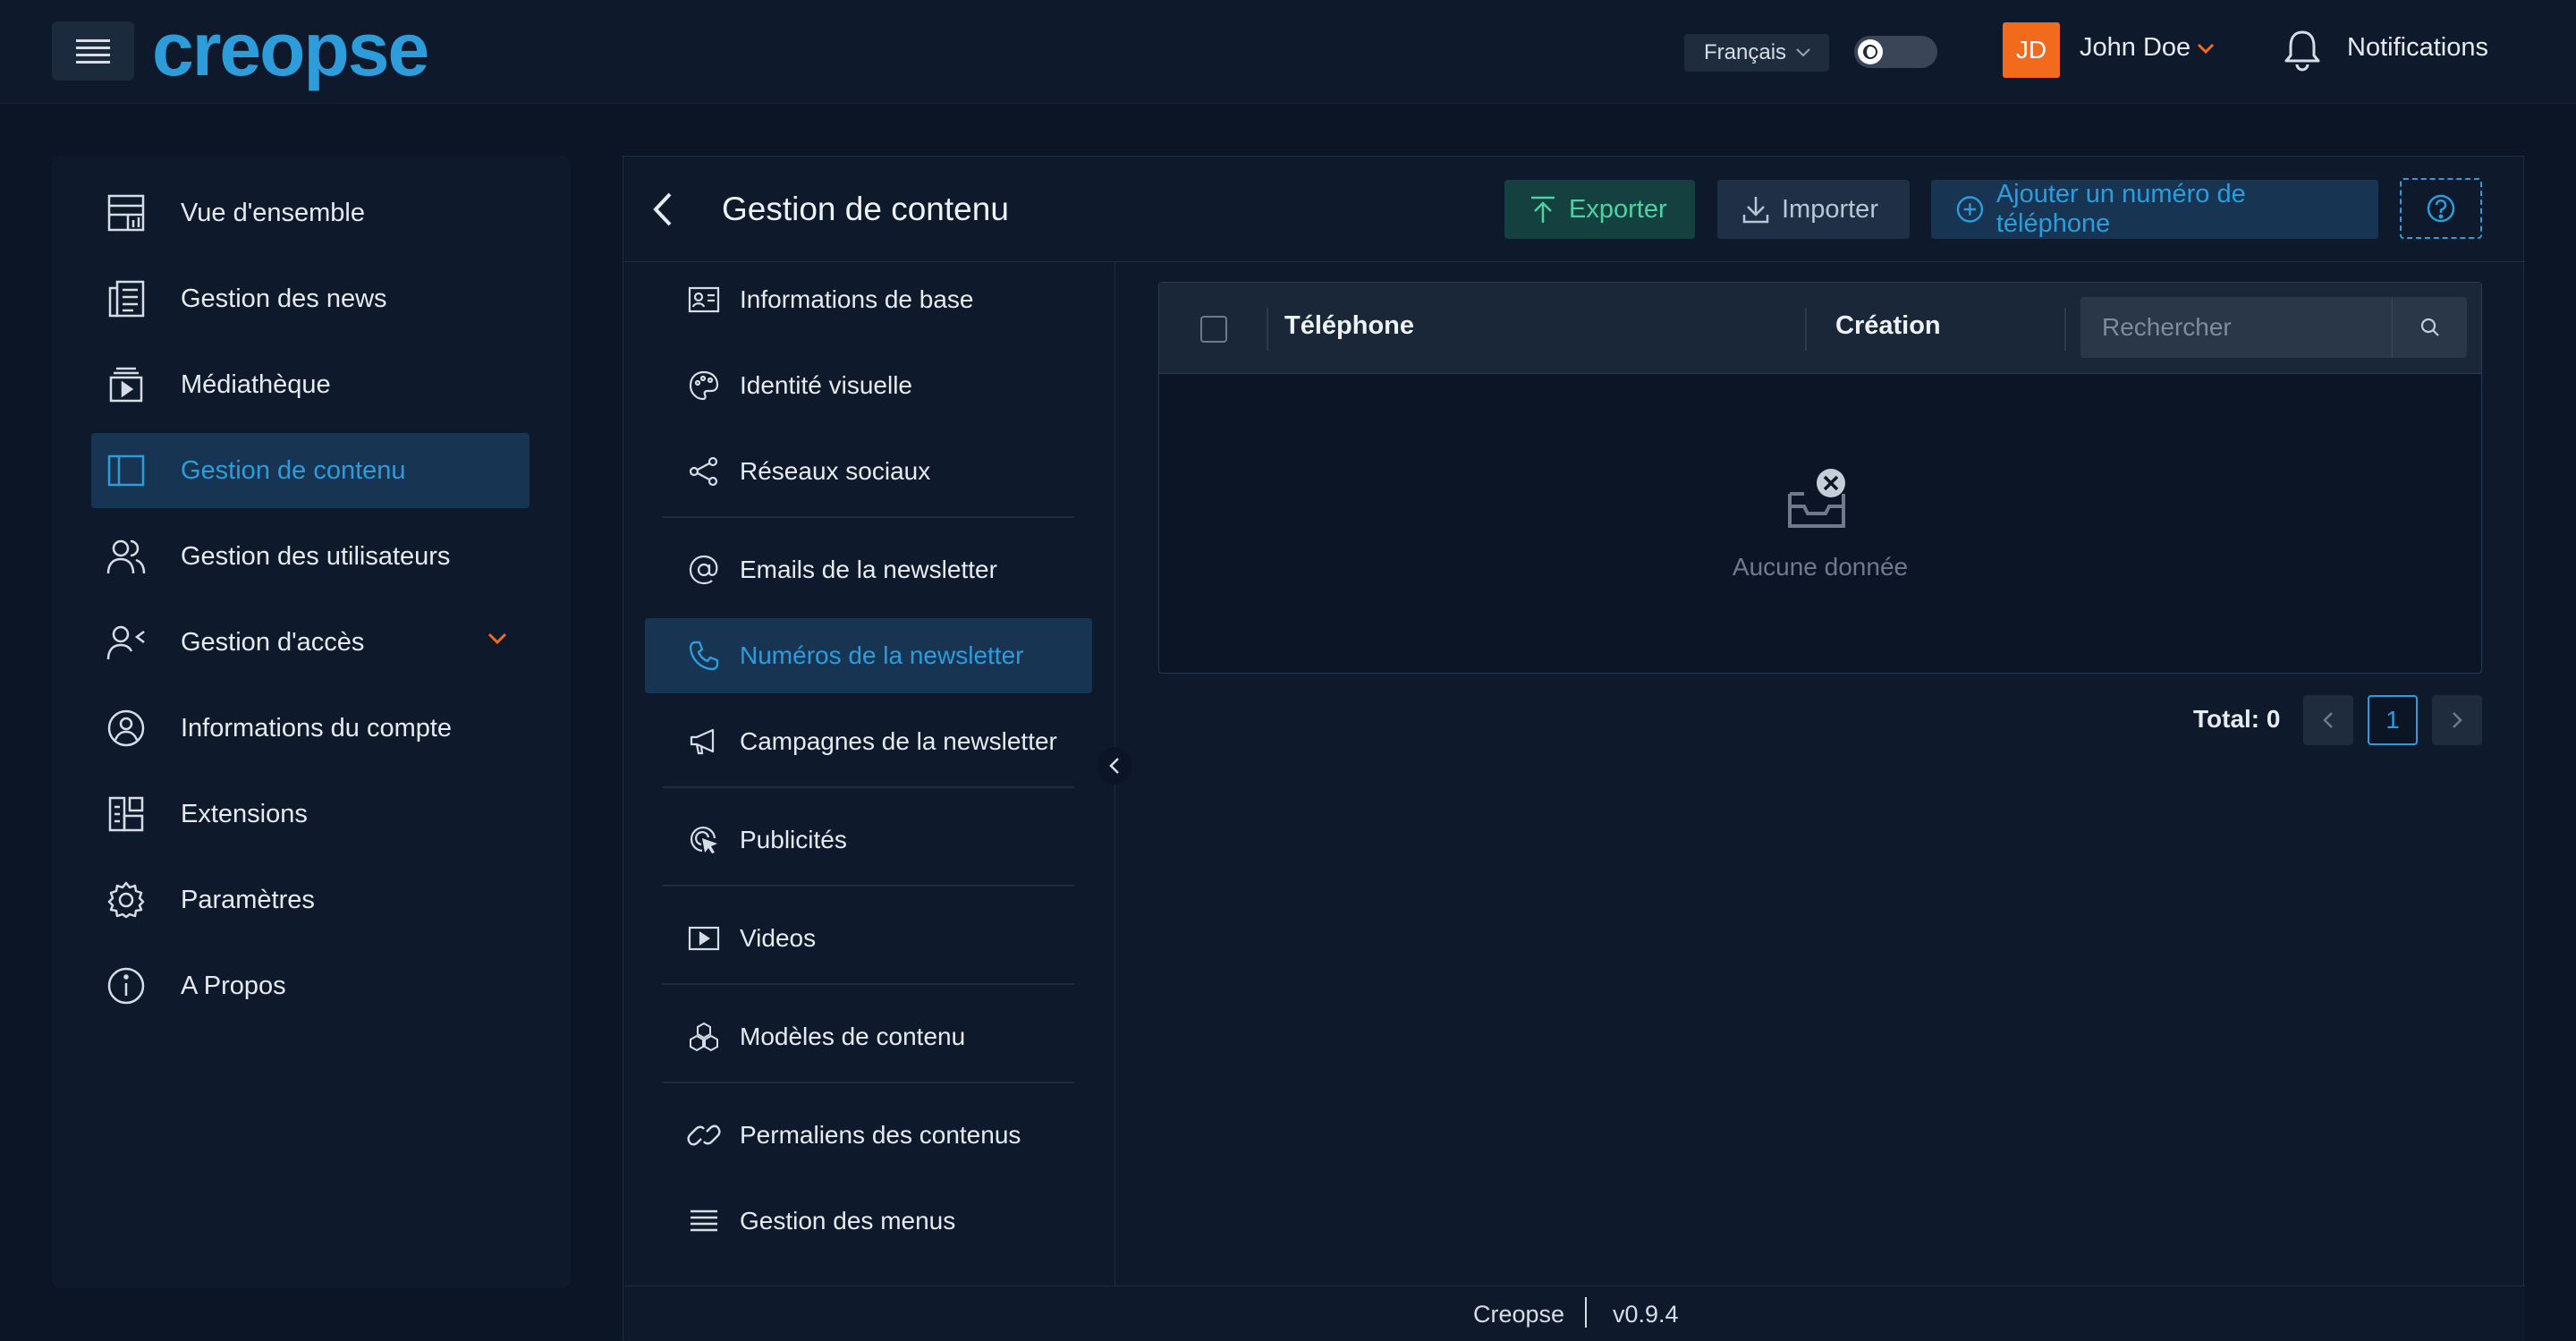  I want to click on hamburger-icon, so click(93, 51).